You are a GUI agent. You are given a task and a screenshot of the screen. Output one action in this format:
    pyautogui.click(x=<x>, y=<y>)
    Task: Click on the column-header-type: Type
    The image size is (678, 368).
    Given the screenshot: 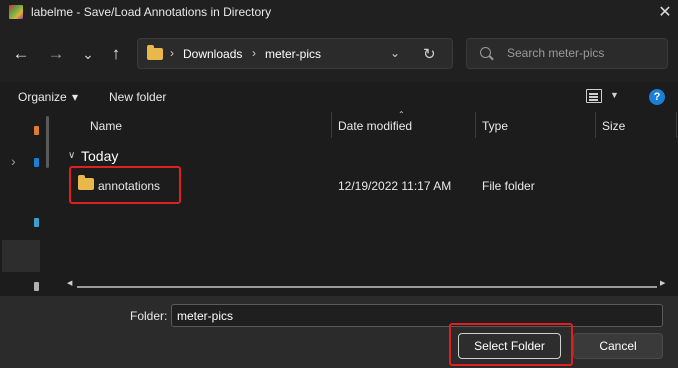 What is the action you would take?
    pyautogui.click(x=495, y=126)
    